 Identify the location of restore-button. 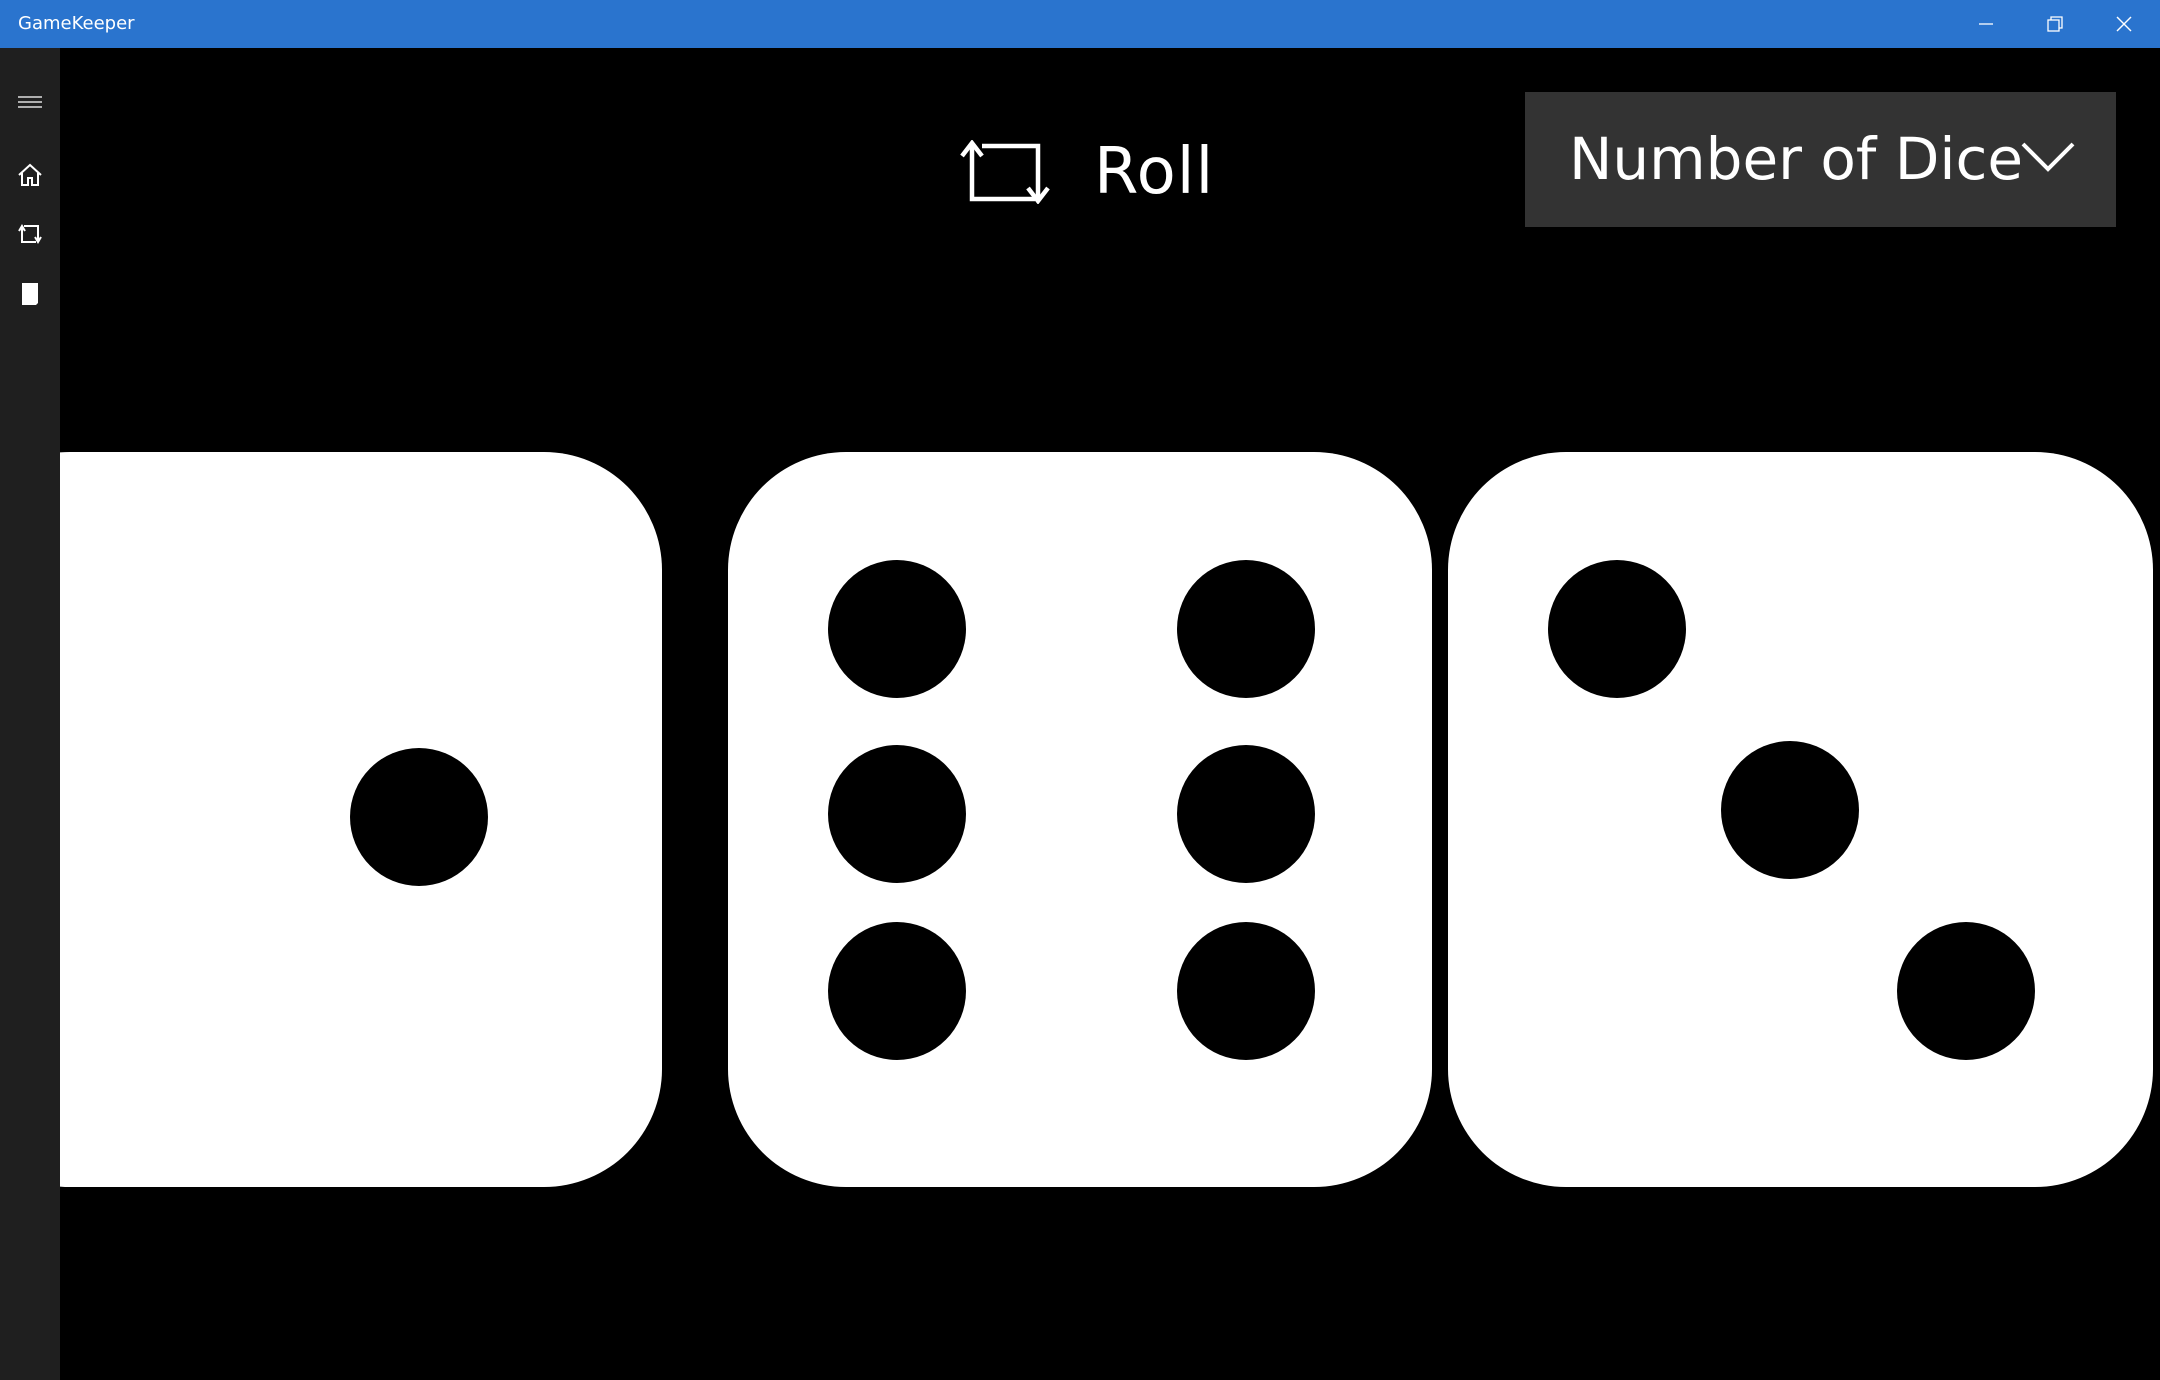
(2055, 24).